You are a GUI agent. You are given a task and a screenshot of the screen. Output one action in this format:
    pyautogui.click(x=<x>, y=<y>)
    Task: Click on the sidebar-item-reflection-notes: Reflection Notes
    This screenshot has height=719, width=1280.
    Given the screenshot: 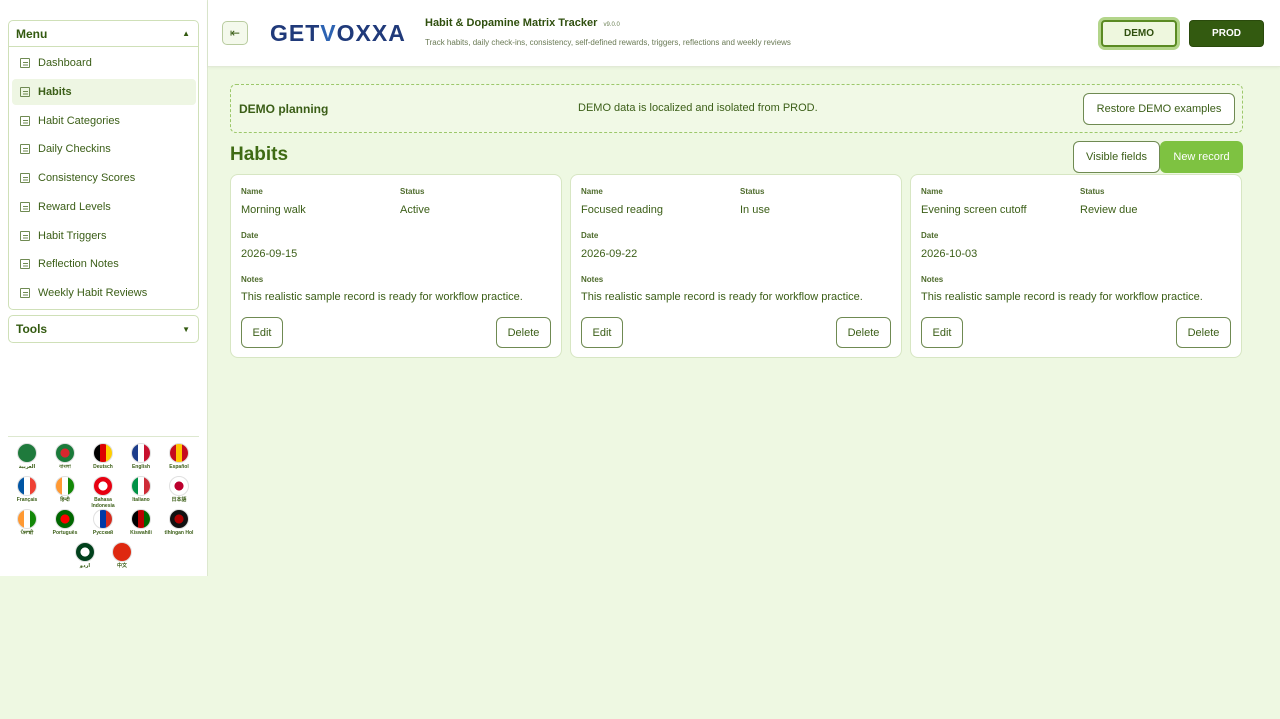 What is the action you would take?
    pyautogui.click(x=104, y=264)
    